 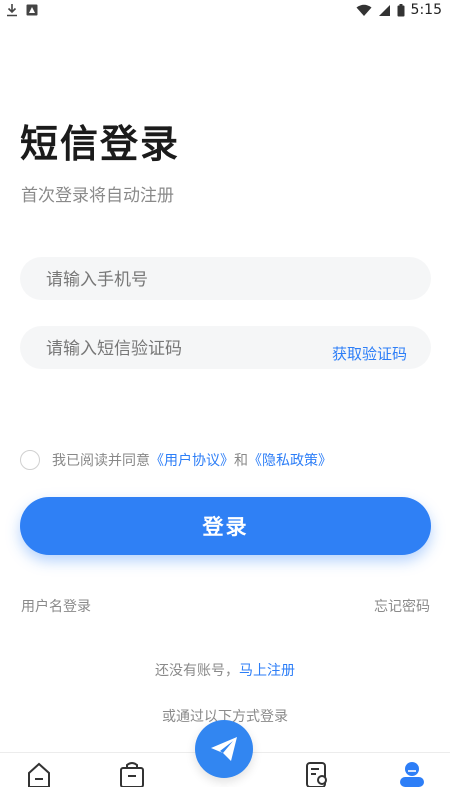 What do you see at coordinates (369, 353) in the screenshot?
I see `get-code-button: 获取验证码` at bounding box center [369, 353].